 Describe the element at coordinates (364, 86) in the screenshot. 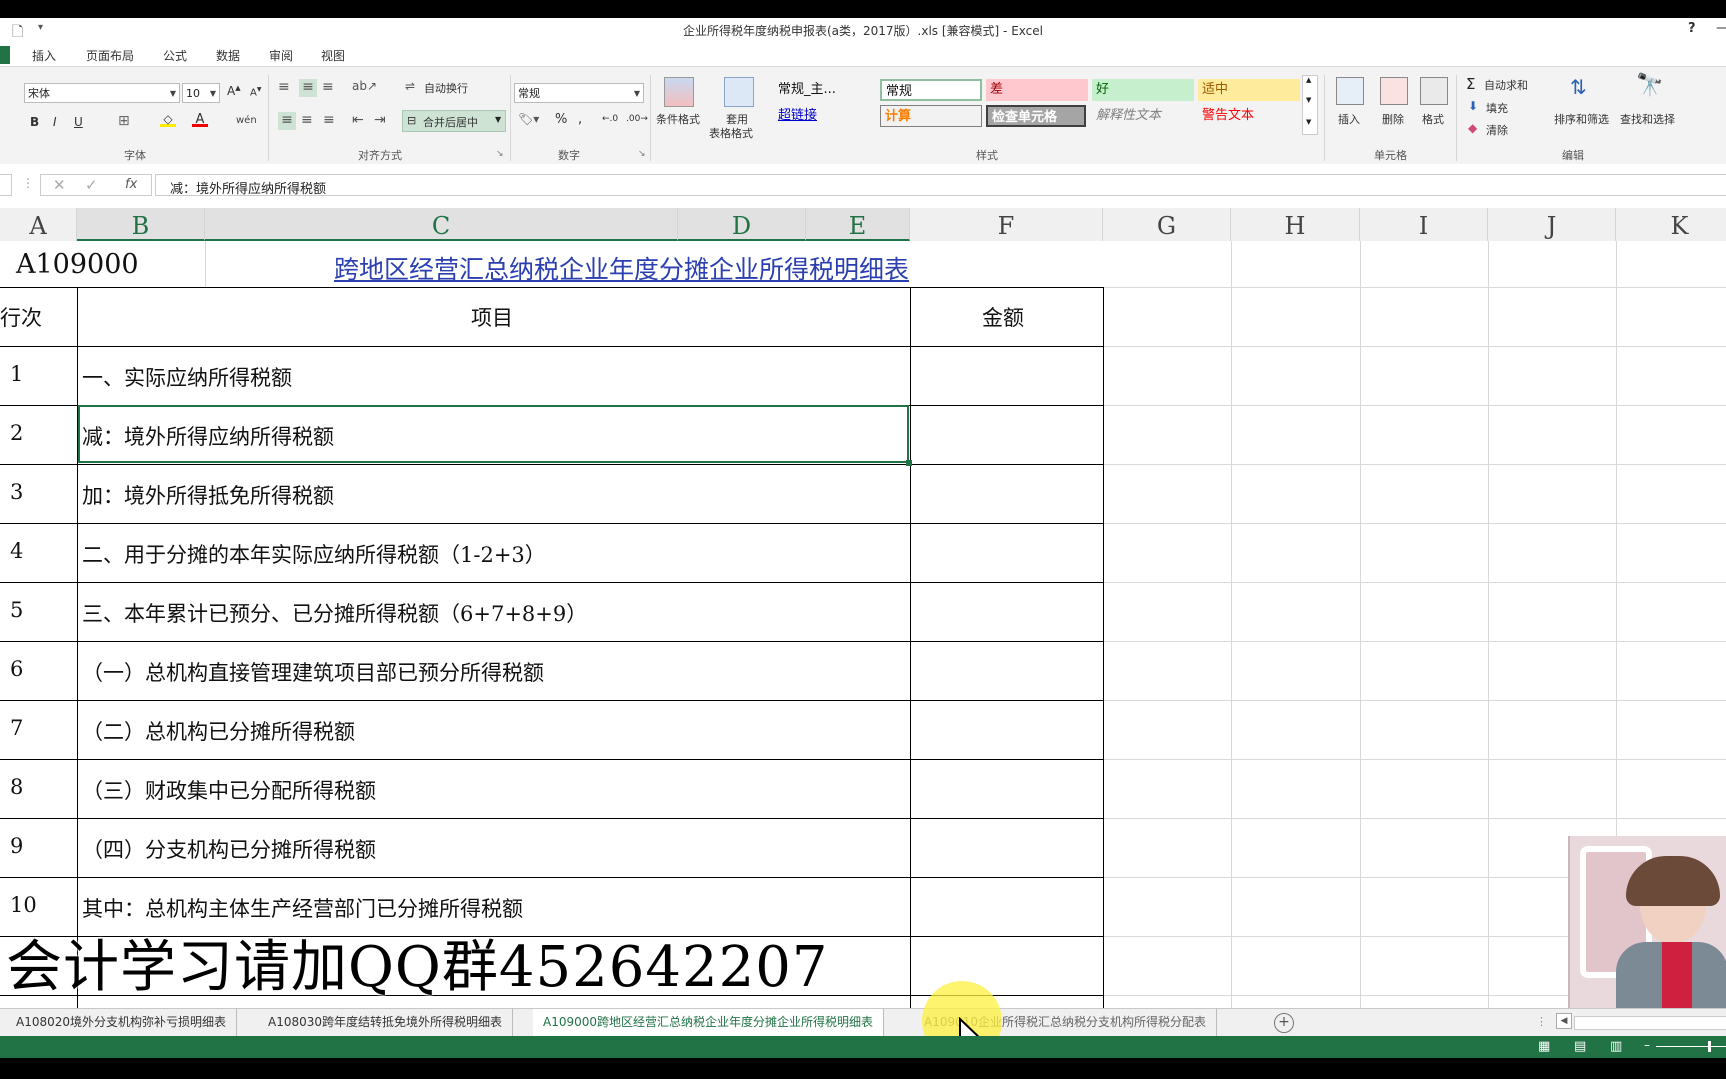

I see `orientation-icon: ab↗` at that location.